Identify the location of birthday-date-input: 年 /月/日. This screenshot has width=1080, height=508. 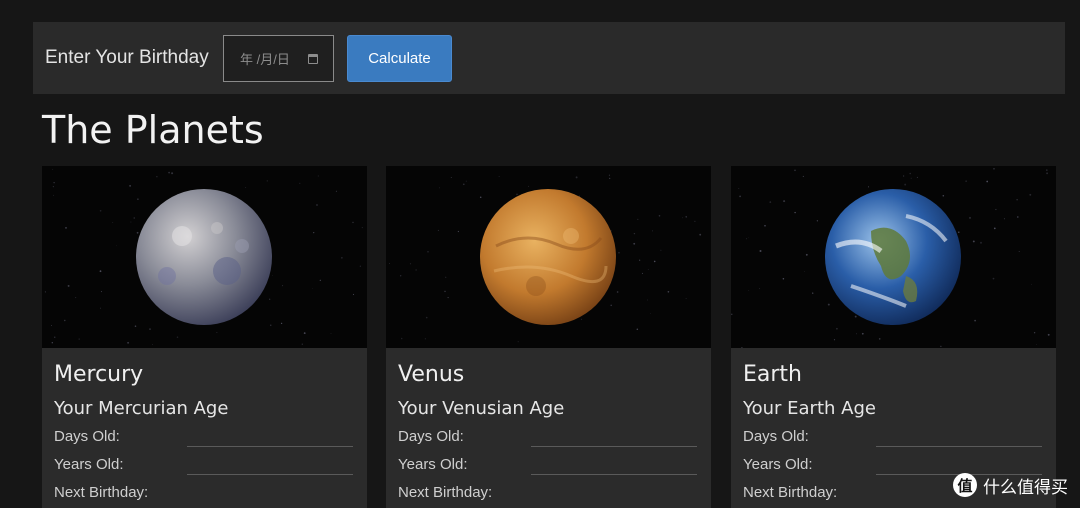
(278, 58).